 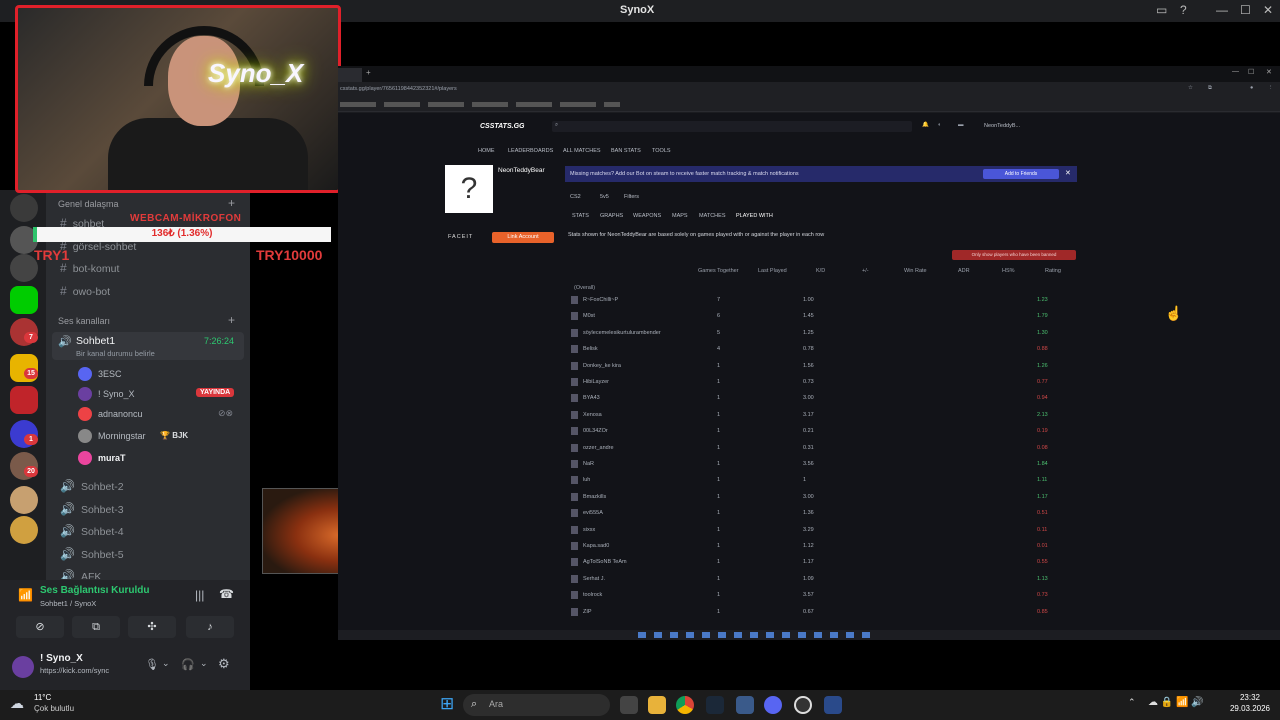 What do you see at coordinates (626, 151) in the screenshot?
I see `nav-ban-stats: BAN STATS` at bounding box center [626, 151].